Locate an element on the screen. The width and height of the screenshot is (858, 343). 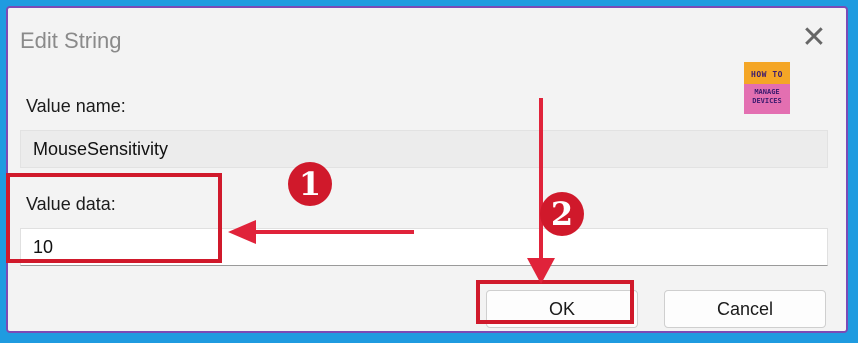
arrow-to-ok-button is located at coordinates (541, 191).